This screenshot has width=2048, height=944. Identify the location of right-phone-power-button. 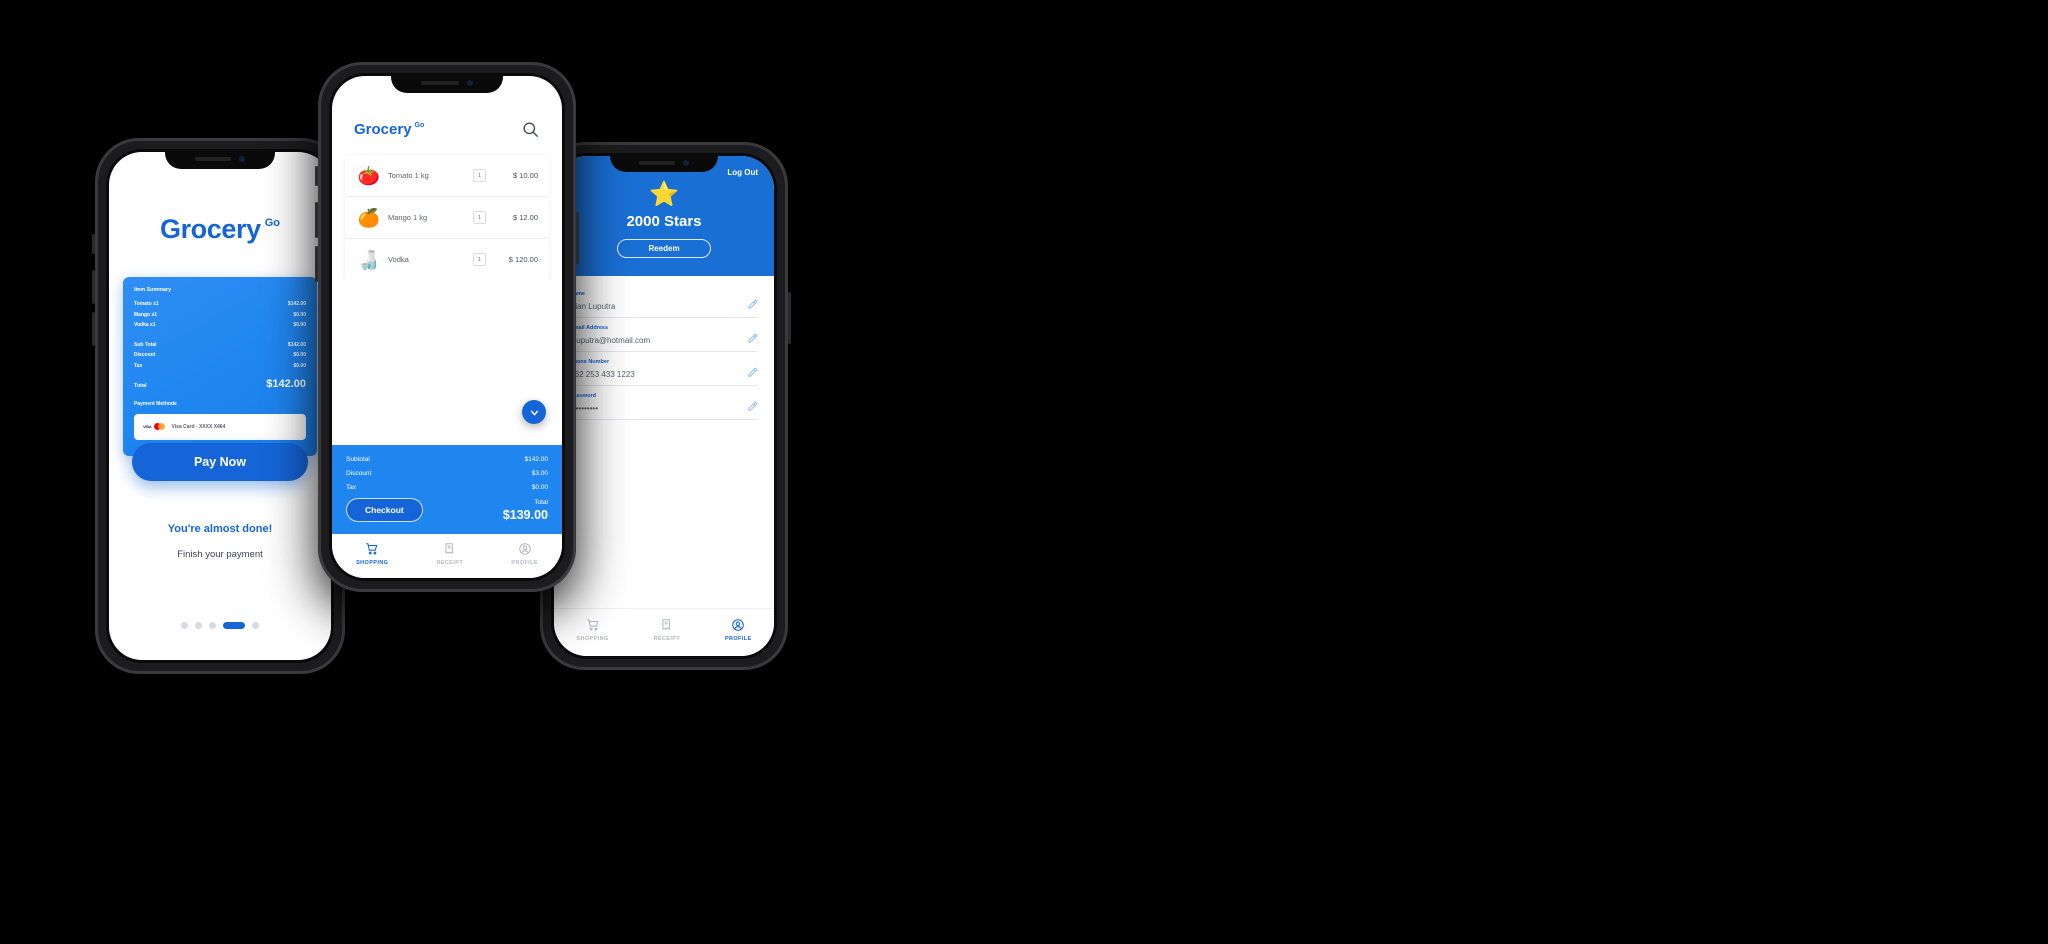
(789, 318).